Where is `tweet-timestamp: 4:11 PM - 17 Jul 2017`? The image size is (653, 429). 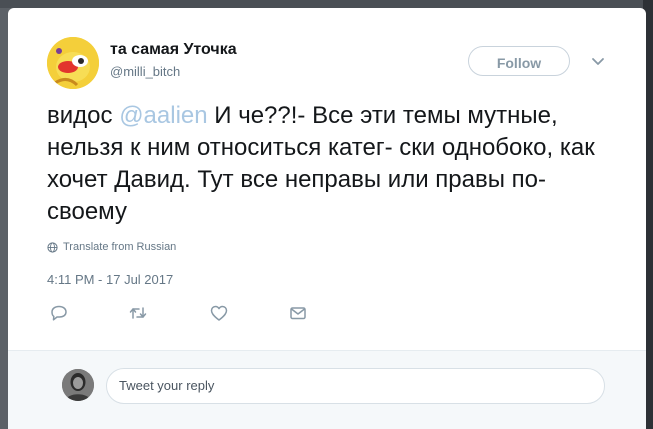
tweet-timestamp: 4:11 PM - 17 Jul 2017 is located at coordinates (110, 279).